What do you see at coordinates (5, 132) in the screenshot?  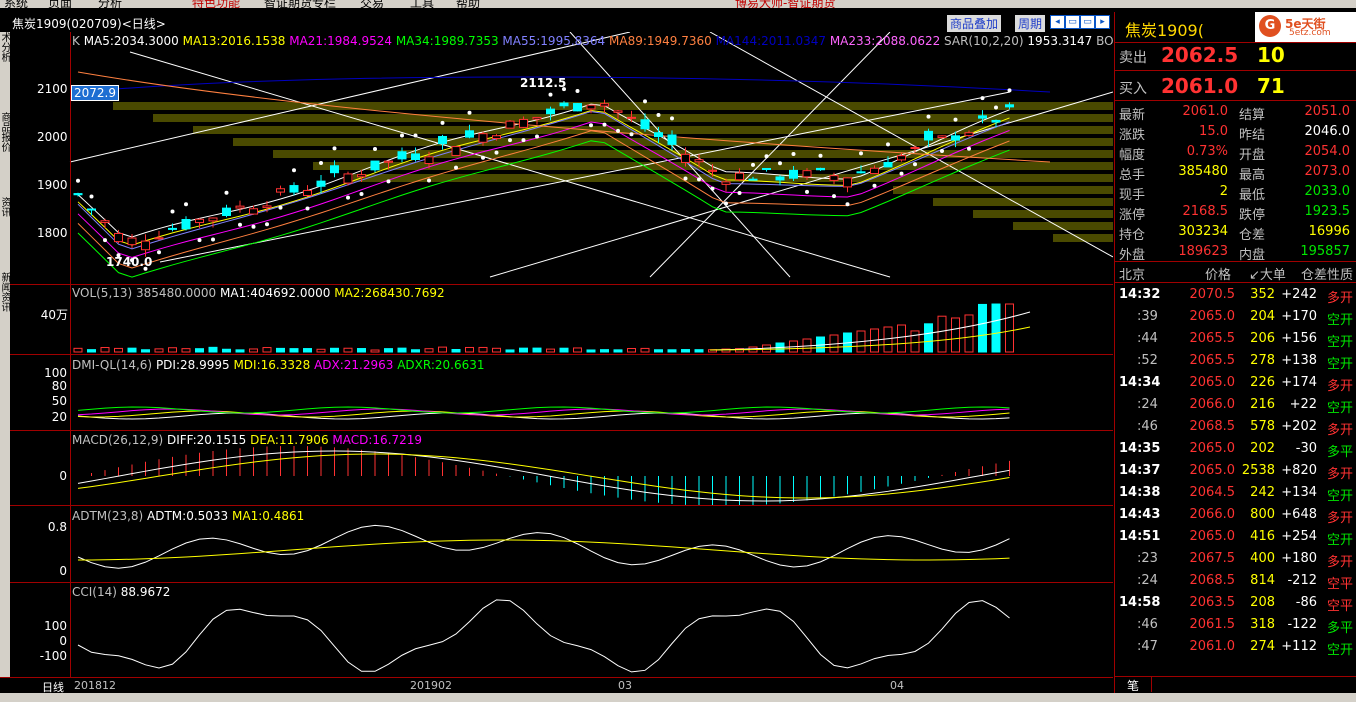 I see `left-tab-quote: 商品报价` at bounding box center [5, 132].